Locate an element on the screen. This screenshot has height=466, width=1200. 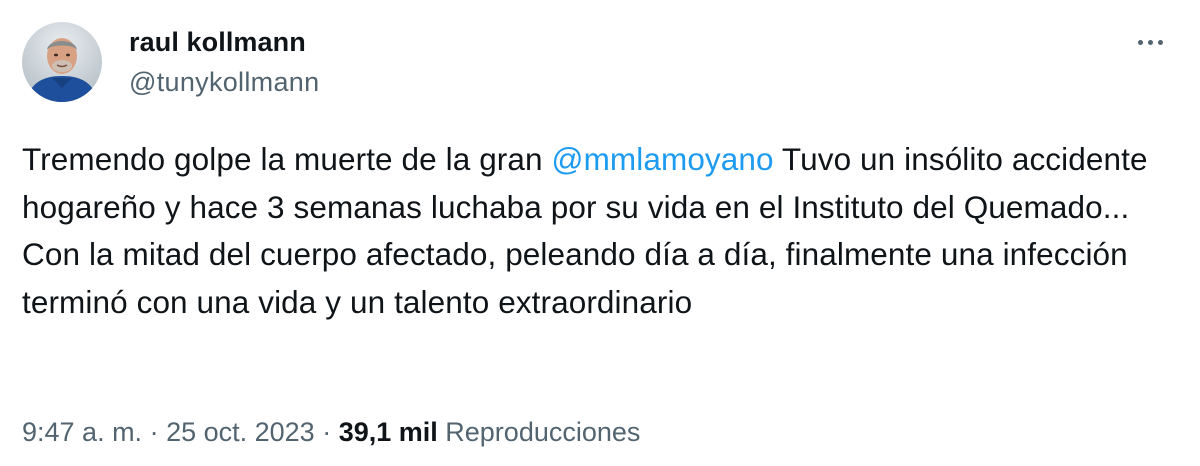
more-options-icon is located at coordinates (1150, 42).